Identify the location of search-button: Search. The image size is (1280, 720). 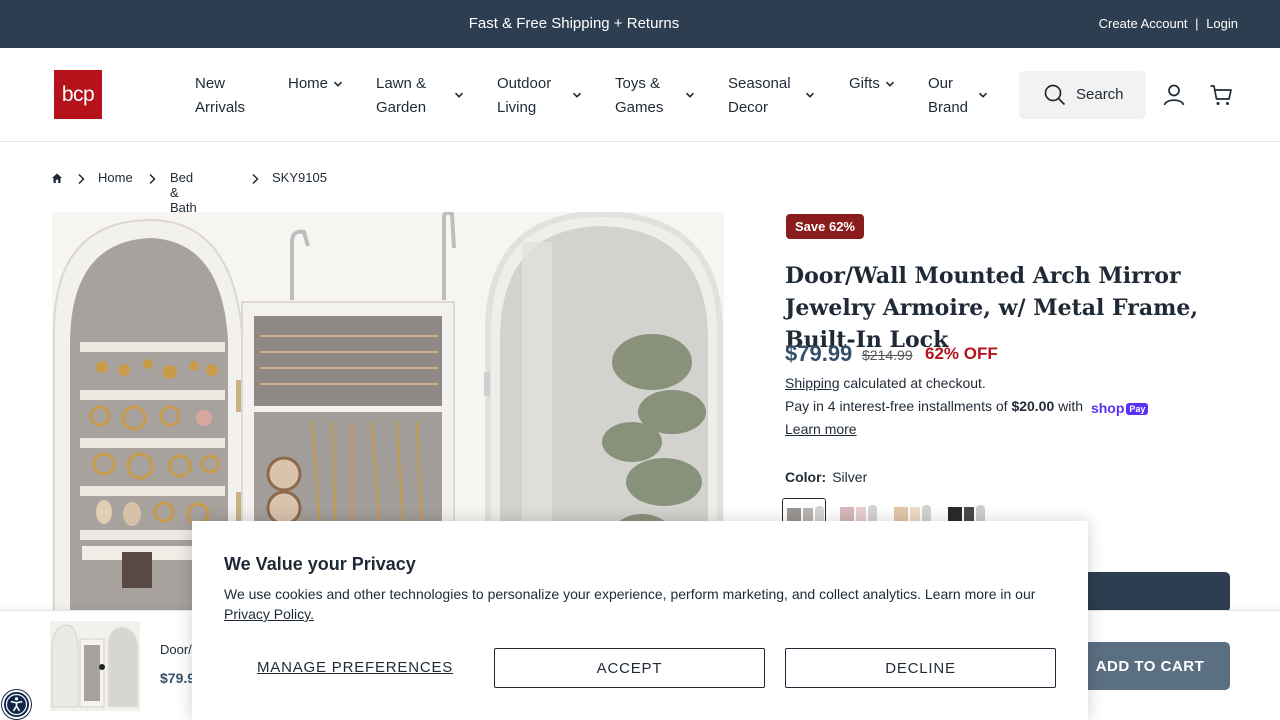
(1082, 95).